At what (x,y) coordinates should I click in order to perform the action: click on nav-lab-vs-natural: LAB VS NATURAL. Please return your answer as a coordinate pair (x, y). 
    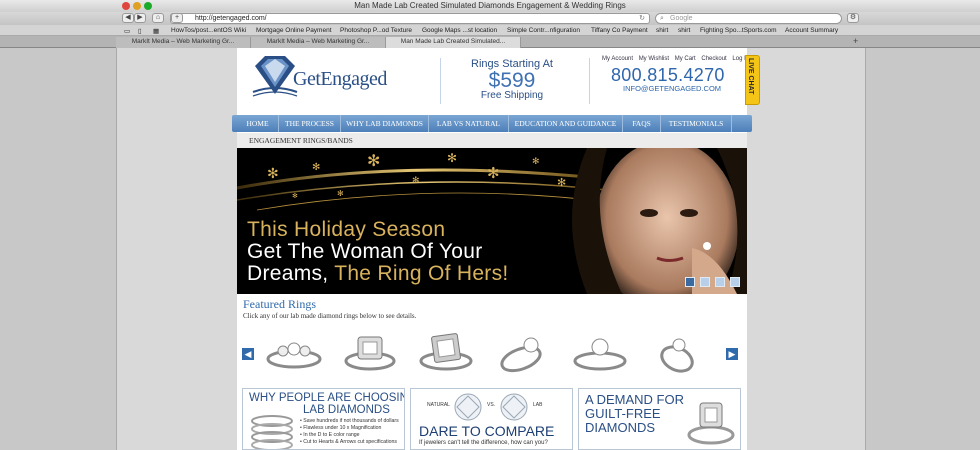
    Looking at the image, I should click on (469, 123).